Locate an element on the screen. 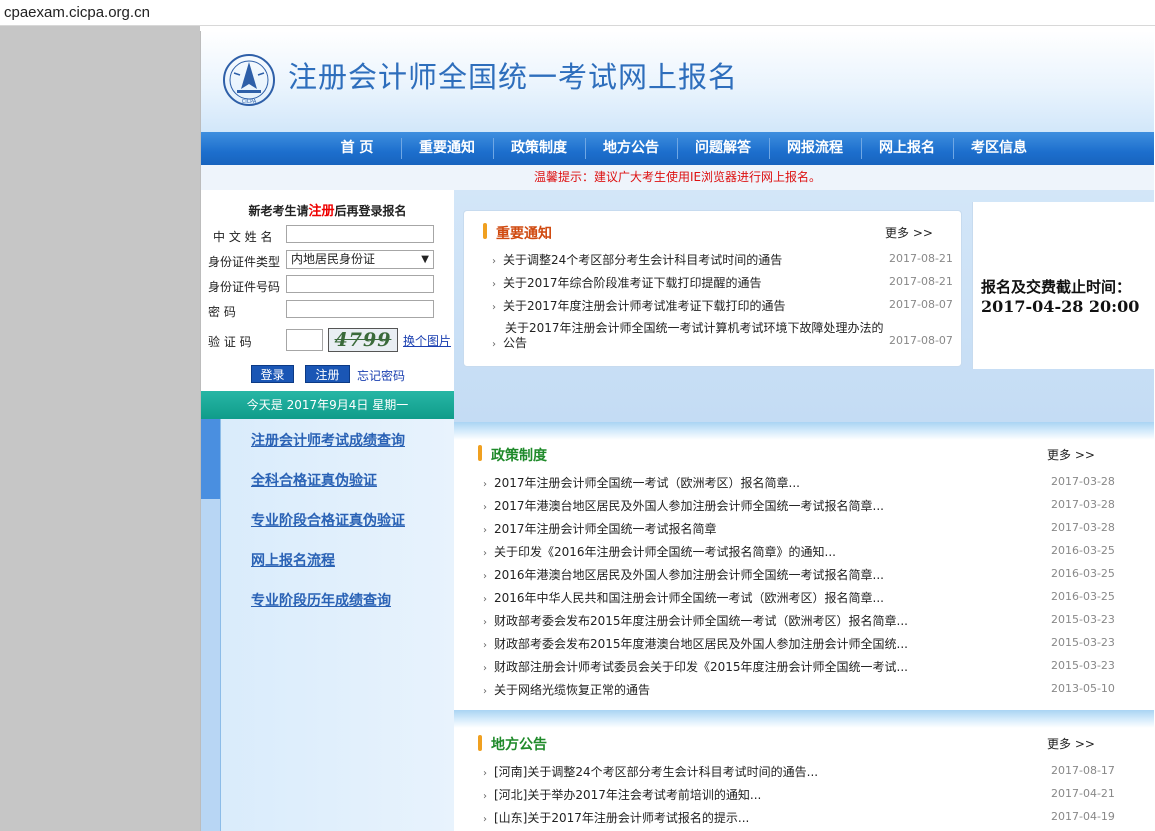 This screenshot has width=1155, height=831. policy-title: 政策制度 is located at coordinates (519, 456).